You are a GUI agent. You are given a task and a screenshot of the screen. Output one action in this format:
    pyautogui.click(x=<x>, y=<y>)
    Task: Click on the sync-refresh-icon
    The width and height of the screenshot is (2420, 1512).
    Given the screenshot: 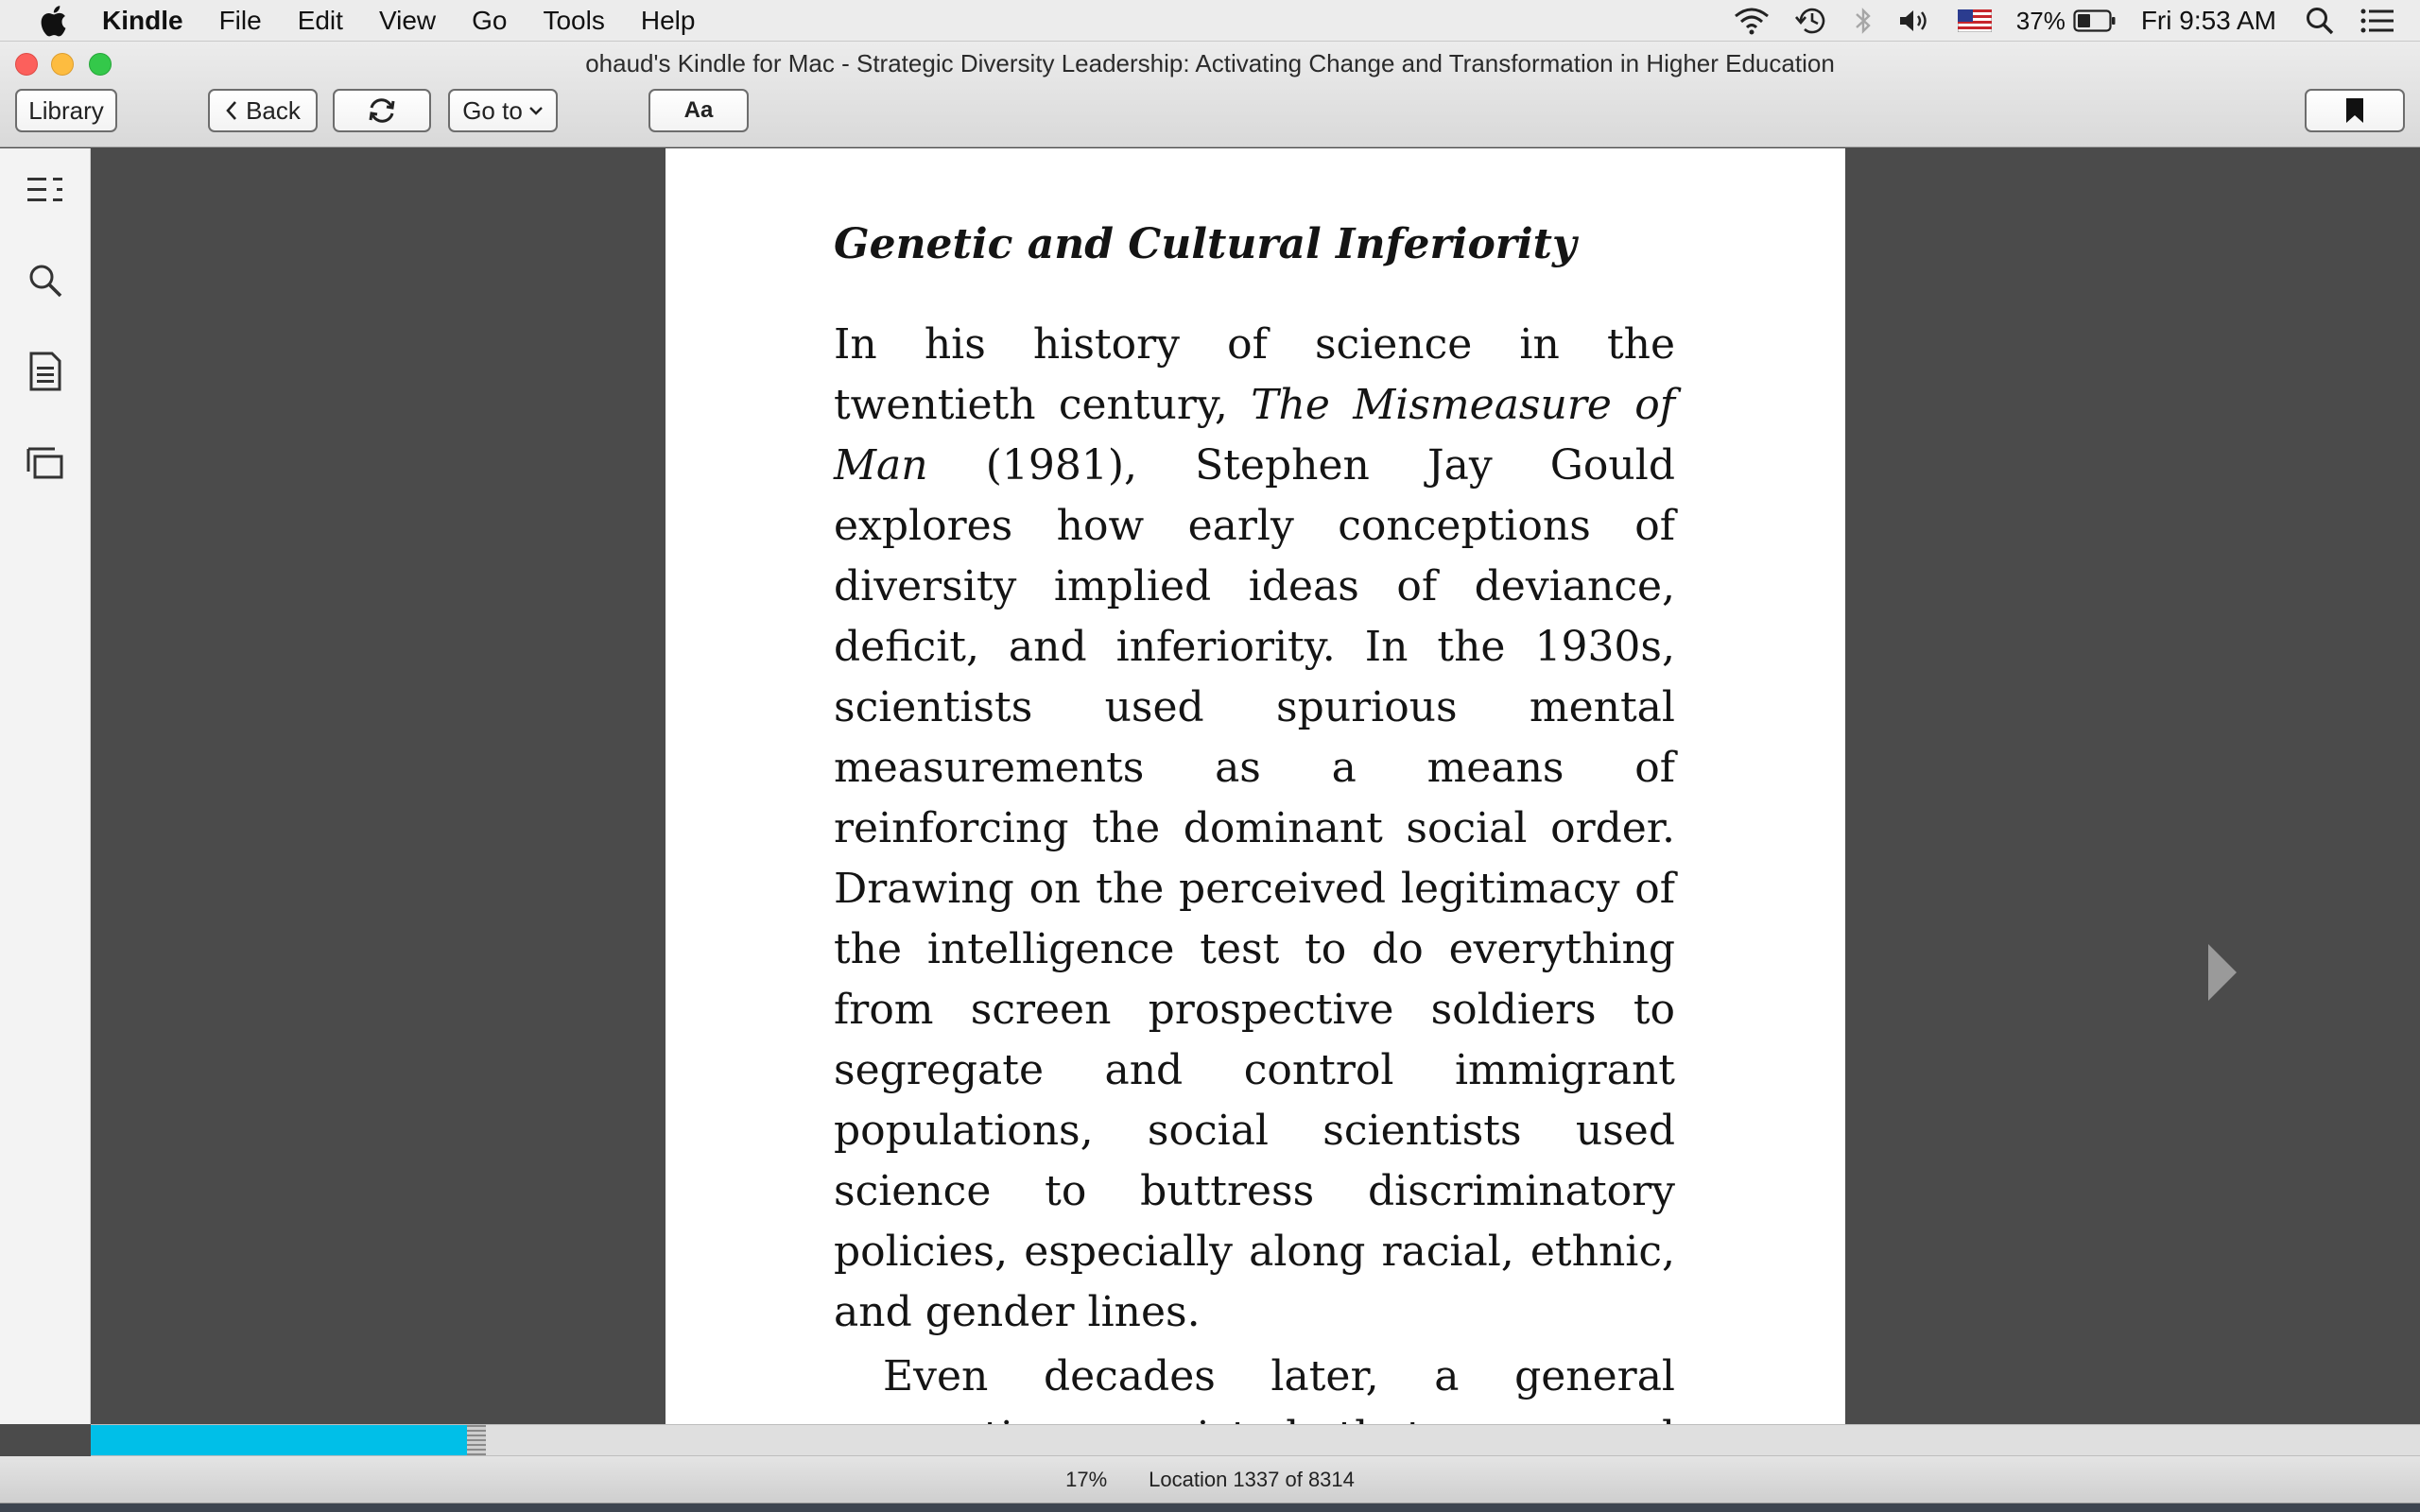 What is the action you would take?
    pyautogui.click(x=382, y=110)
    